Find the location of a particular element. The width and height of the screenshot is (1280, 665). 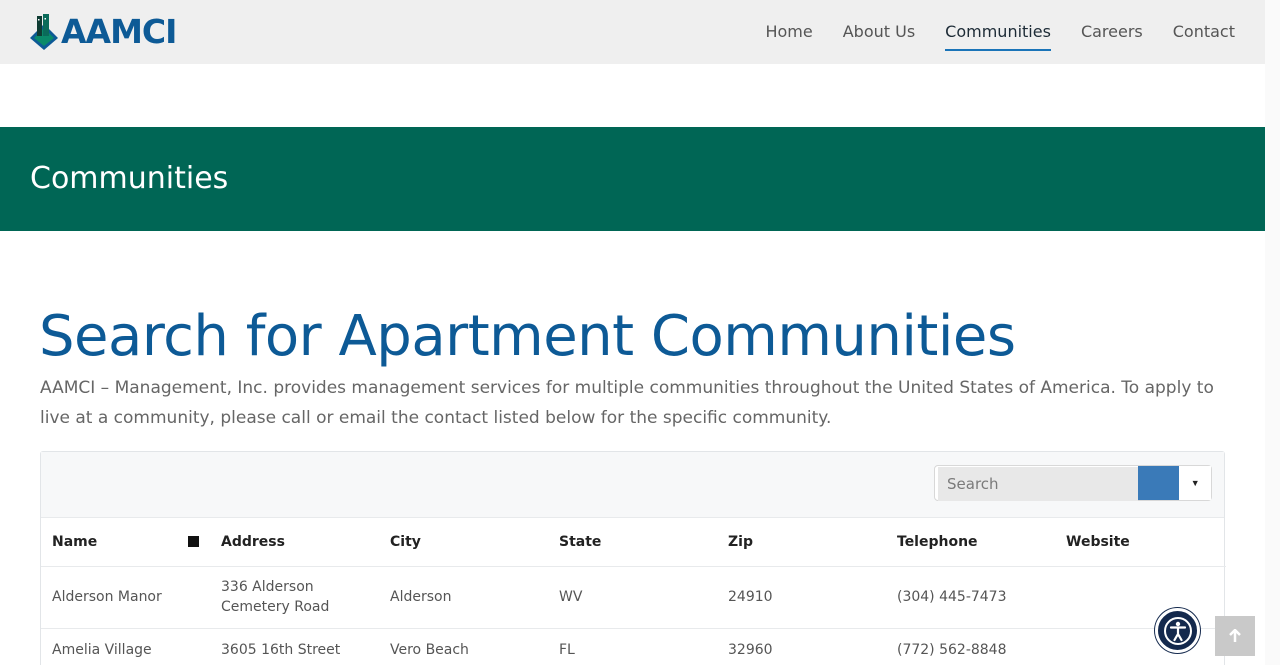

column-header-city: City is located at coordinates (463, 542).